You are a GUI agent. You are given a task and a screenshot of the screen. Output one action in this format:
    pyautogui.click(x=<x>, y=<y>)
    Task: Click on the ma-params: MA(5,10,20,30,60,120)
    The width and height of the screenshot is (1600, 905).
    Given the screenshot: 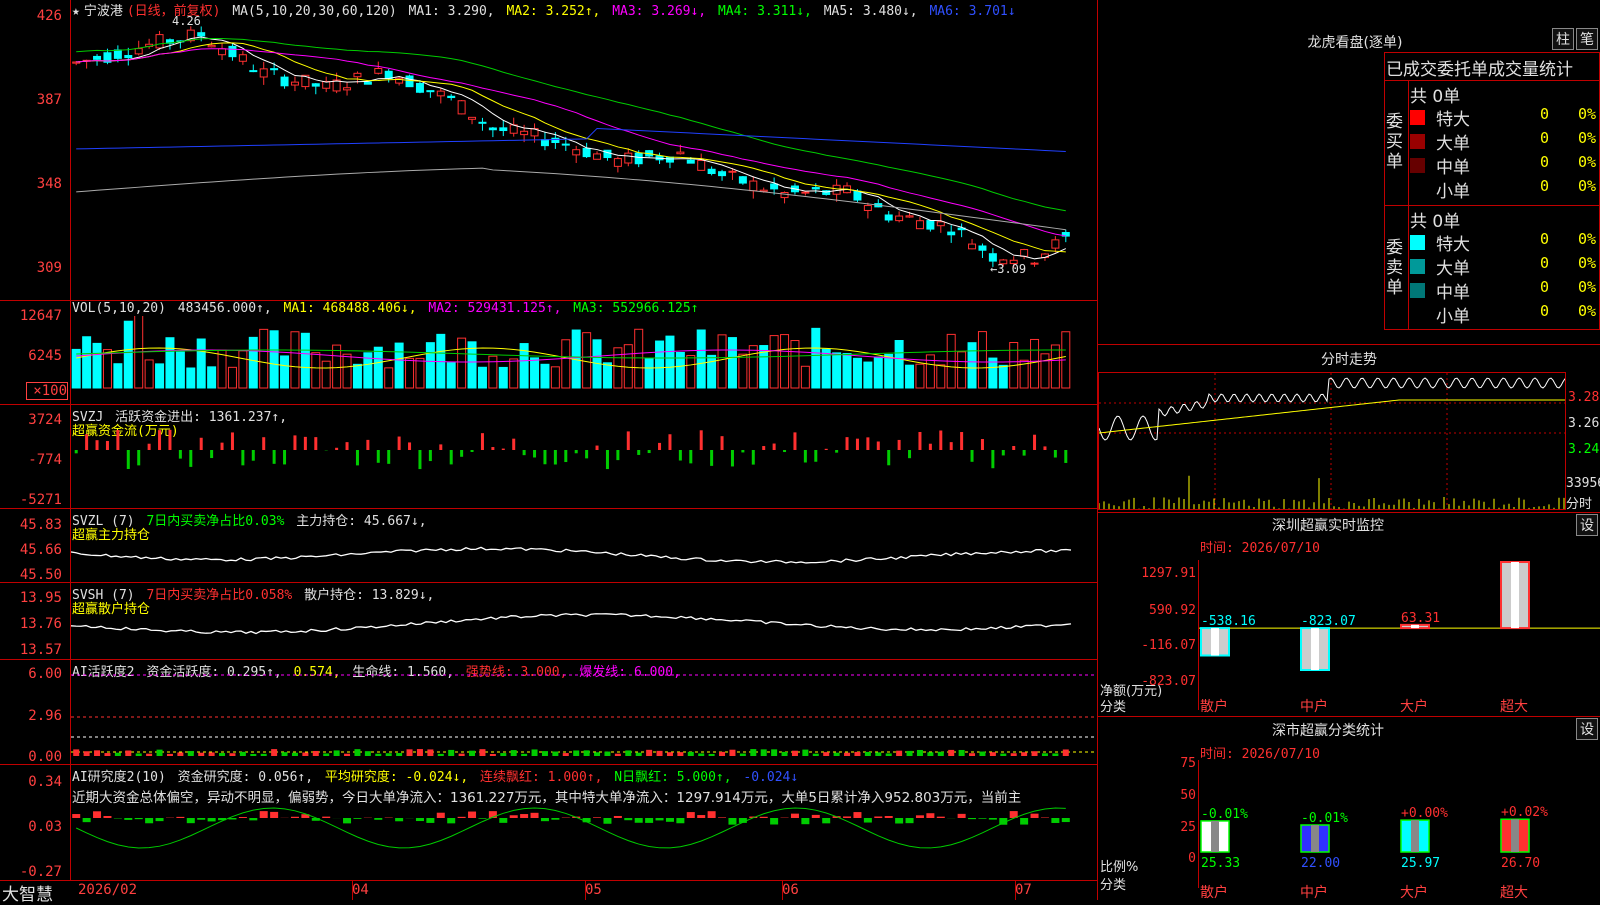 What is the action you would take?
    pyautogui.click(x=314, y=11)
    